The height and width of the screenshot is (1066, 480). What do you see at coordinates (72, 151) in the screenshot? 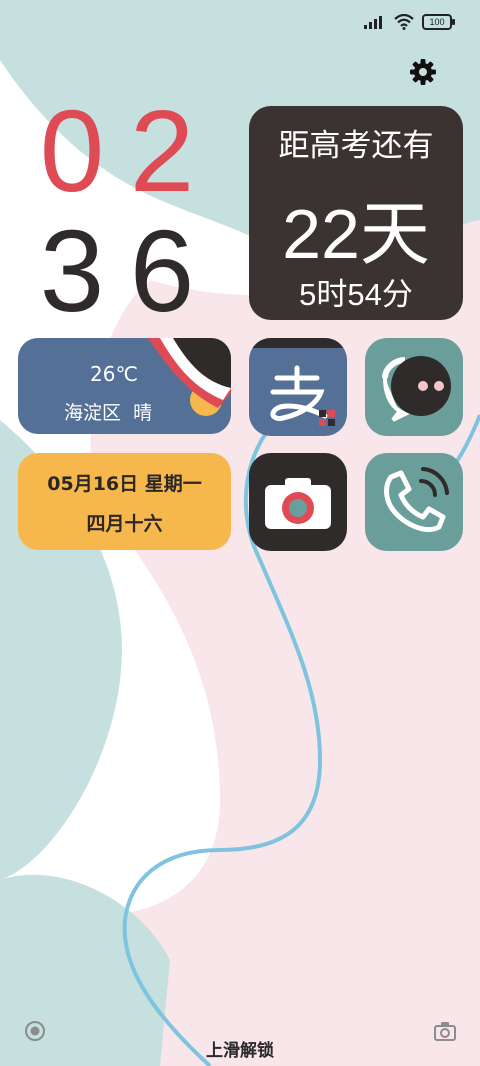
I see `clock-hour-tens: 0` at bounding box center [72, 151].